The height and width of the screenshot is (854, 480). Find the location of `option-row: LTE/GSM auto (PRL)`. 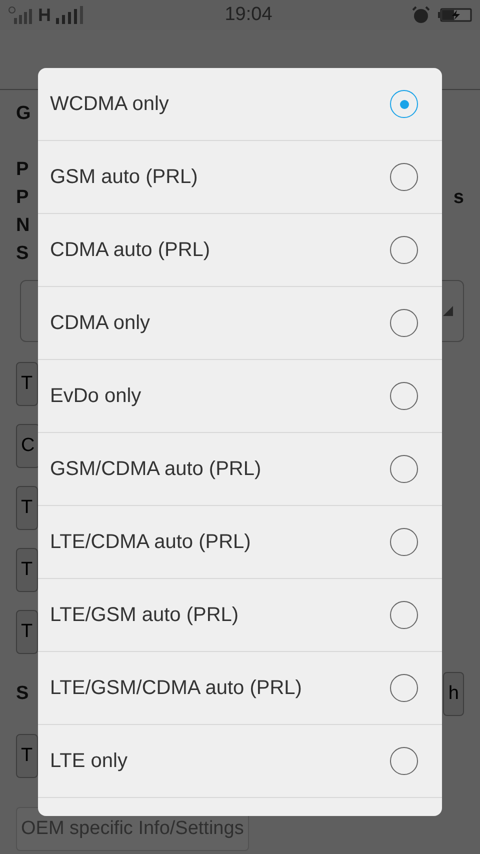

option-row: LTE/GSM auto (PRL) is located at coordinates (240, 615).